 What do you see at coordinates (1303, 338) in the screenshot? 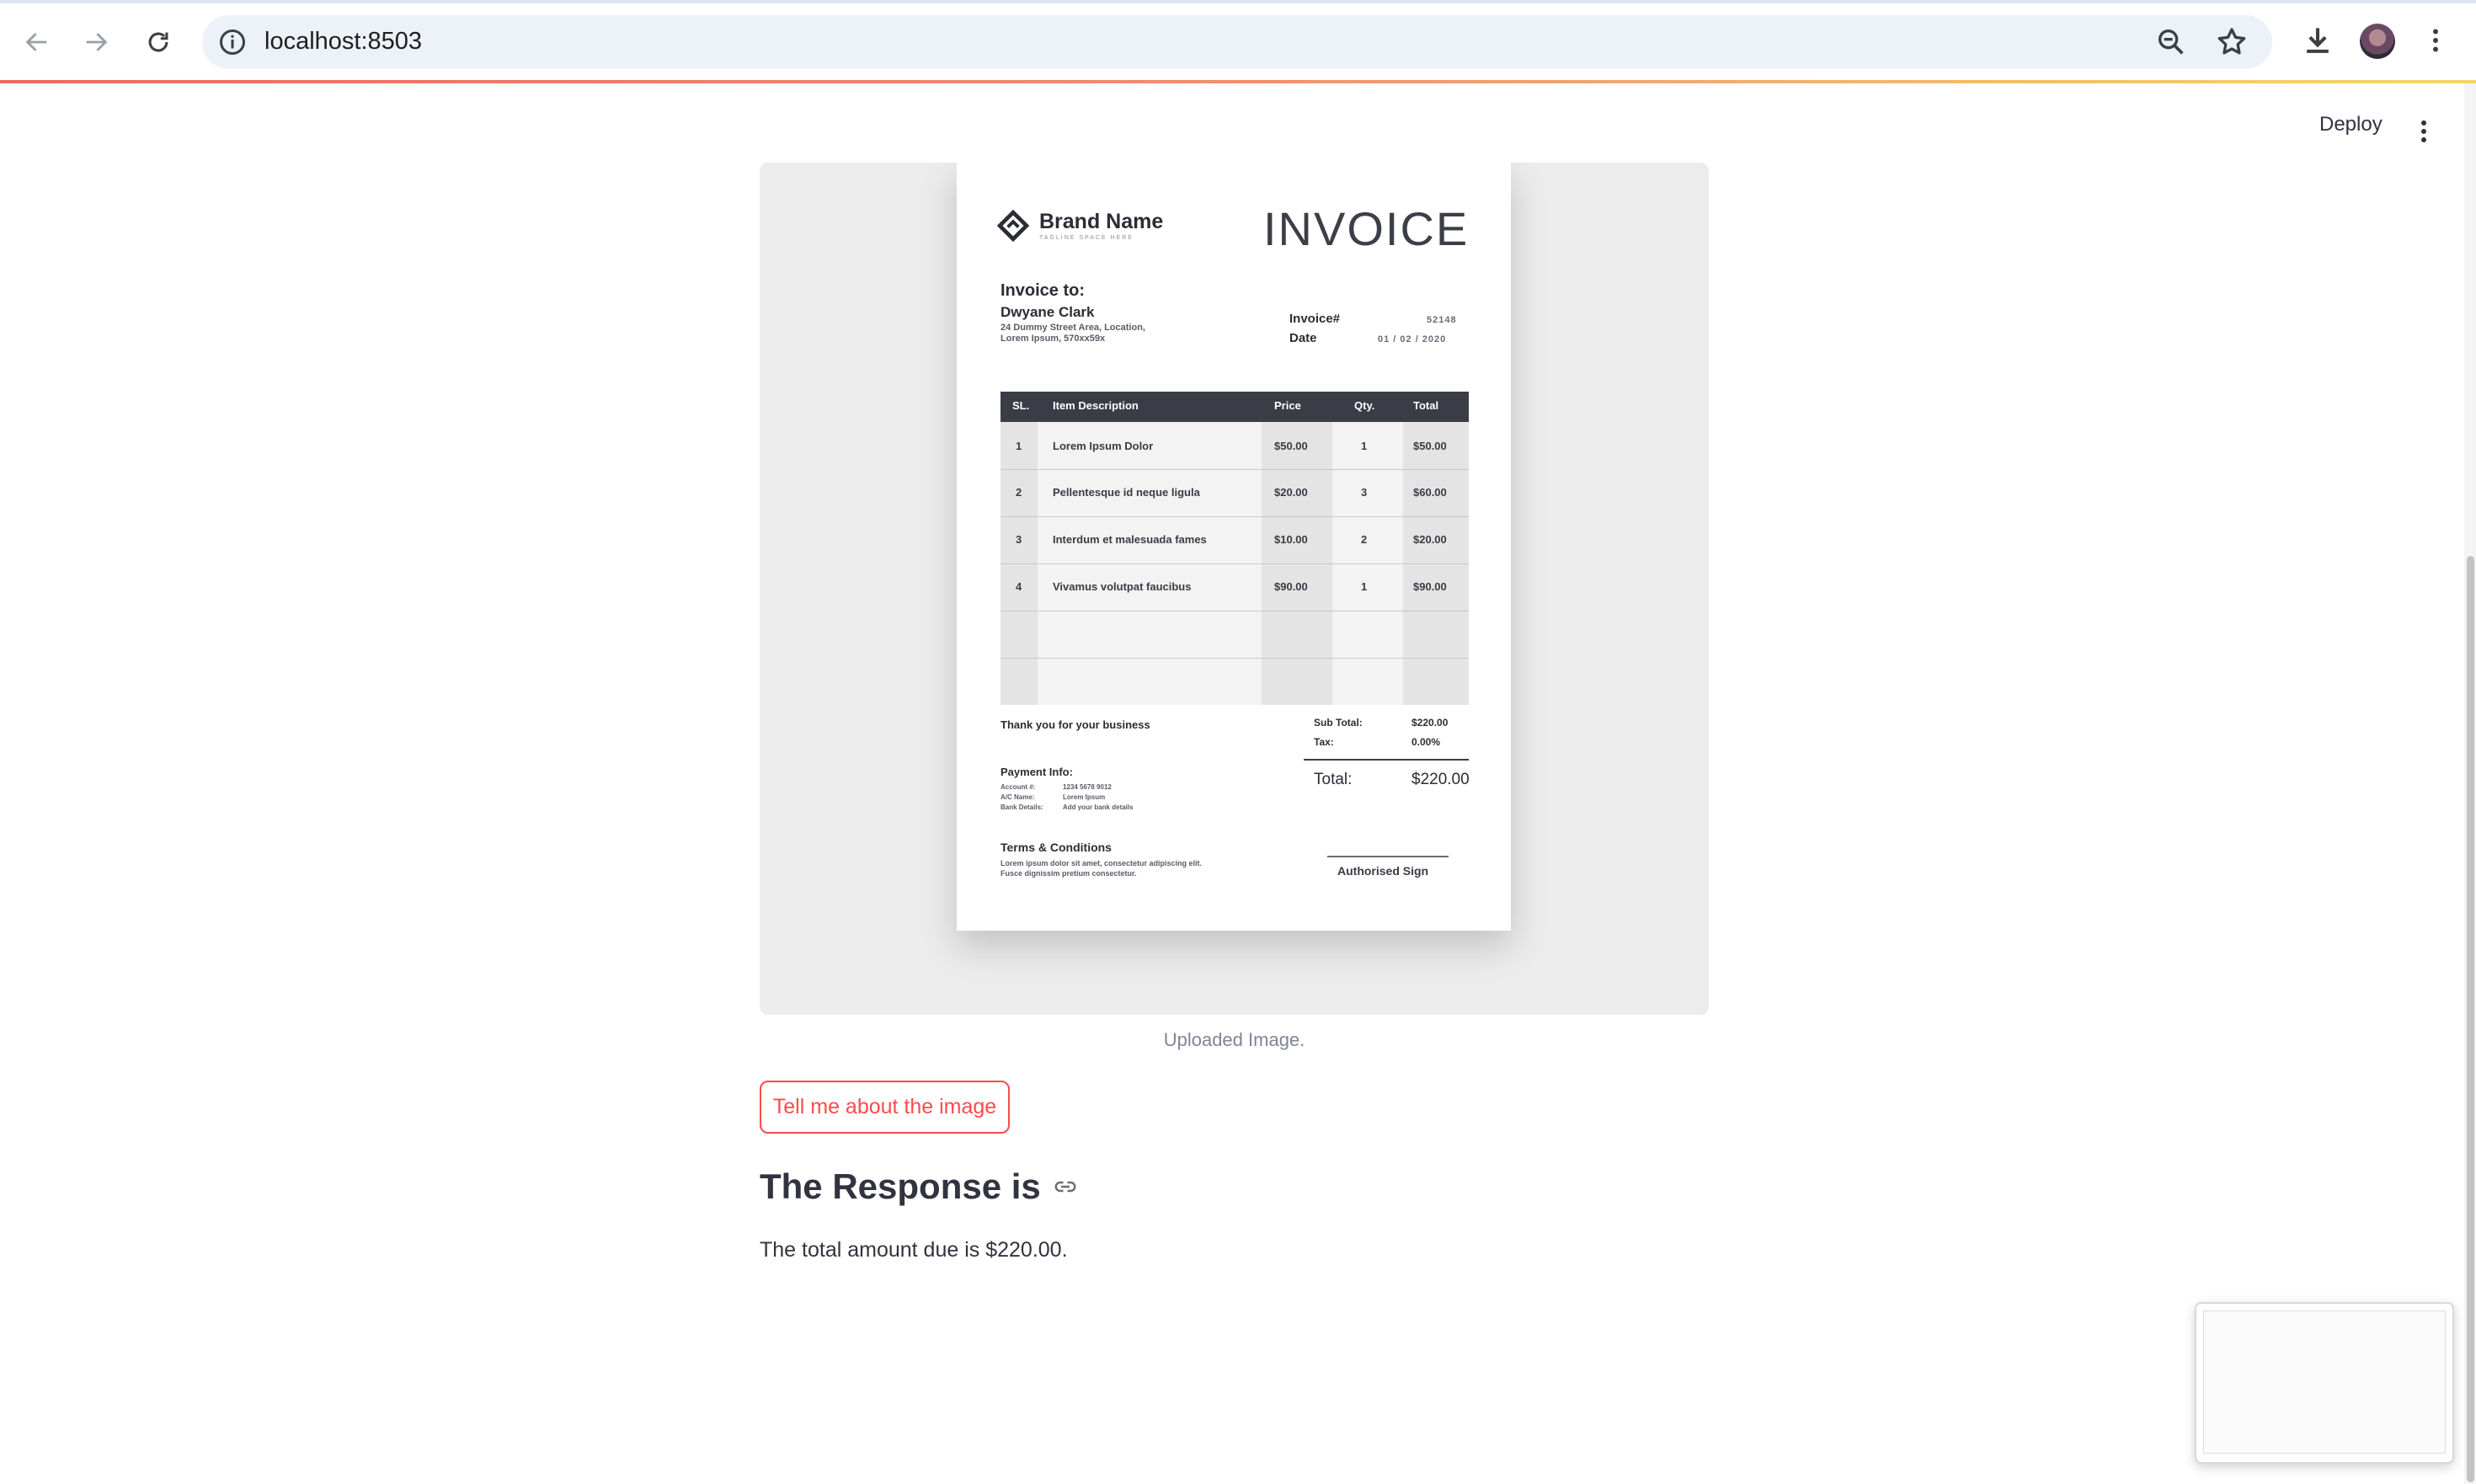
I see `date-label: Date` at bounding box center [1303, 338].